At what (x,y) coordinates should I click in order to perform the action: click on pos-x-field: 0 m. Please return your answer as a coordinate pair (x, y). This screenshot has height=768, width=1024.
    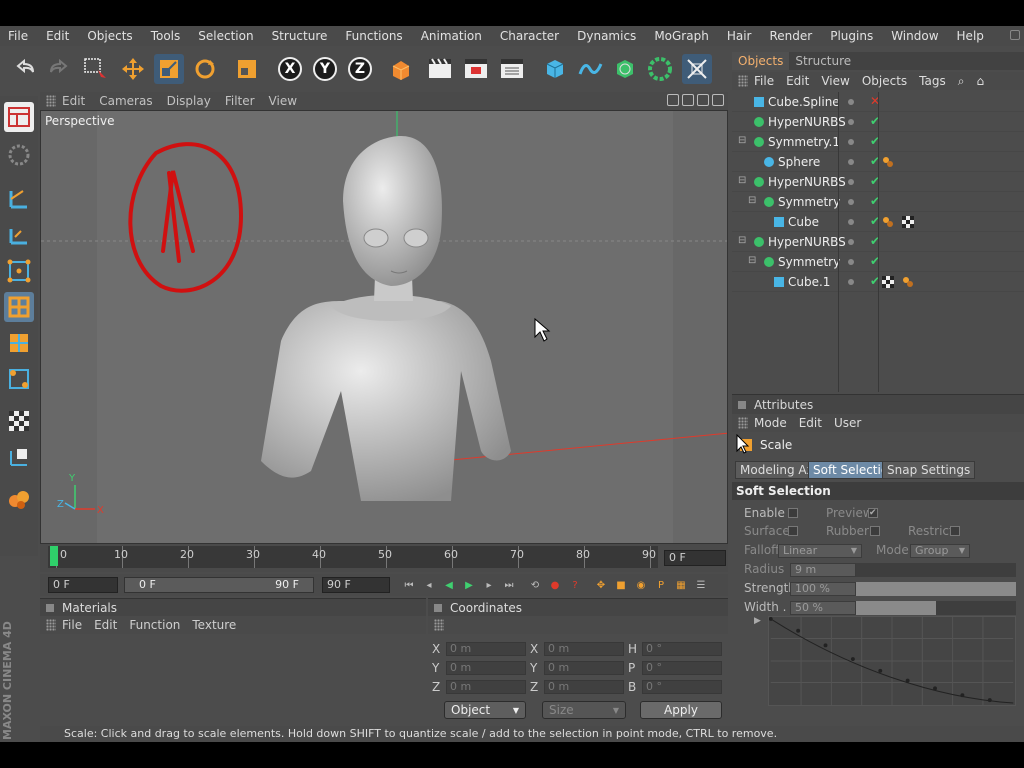
    Looking at the image, I should click on (486, 649).